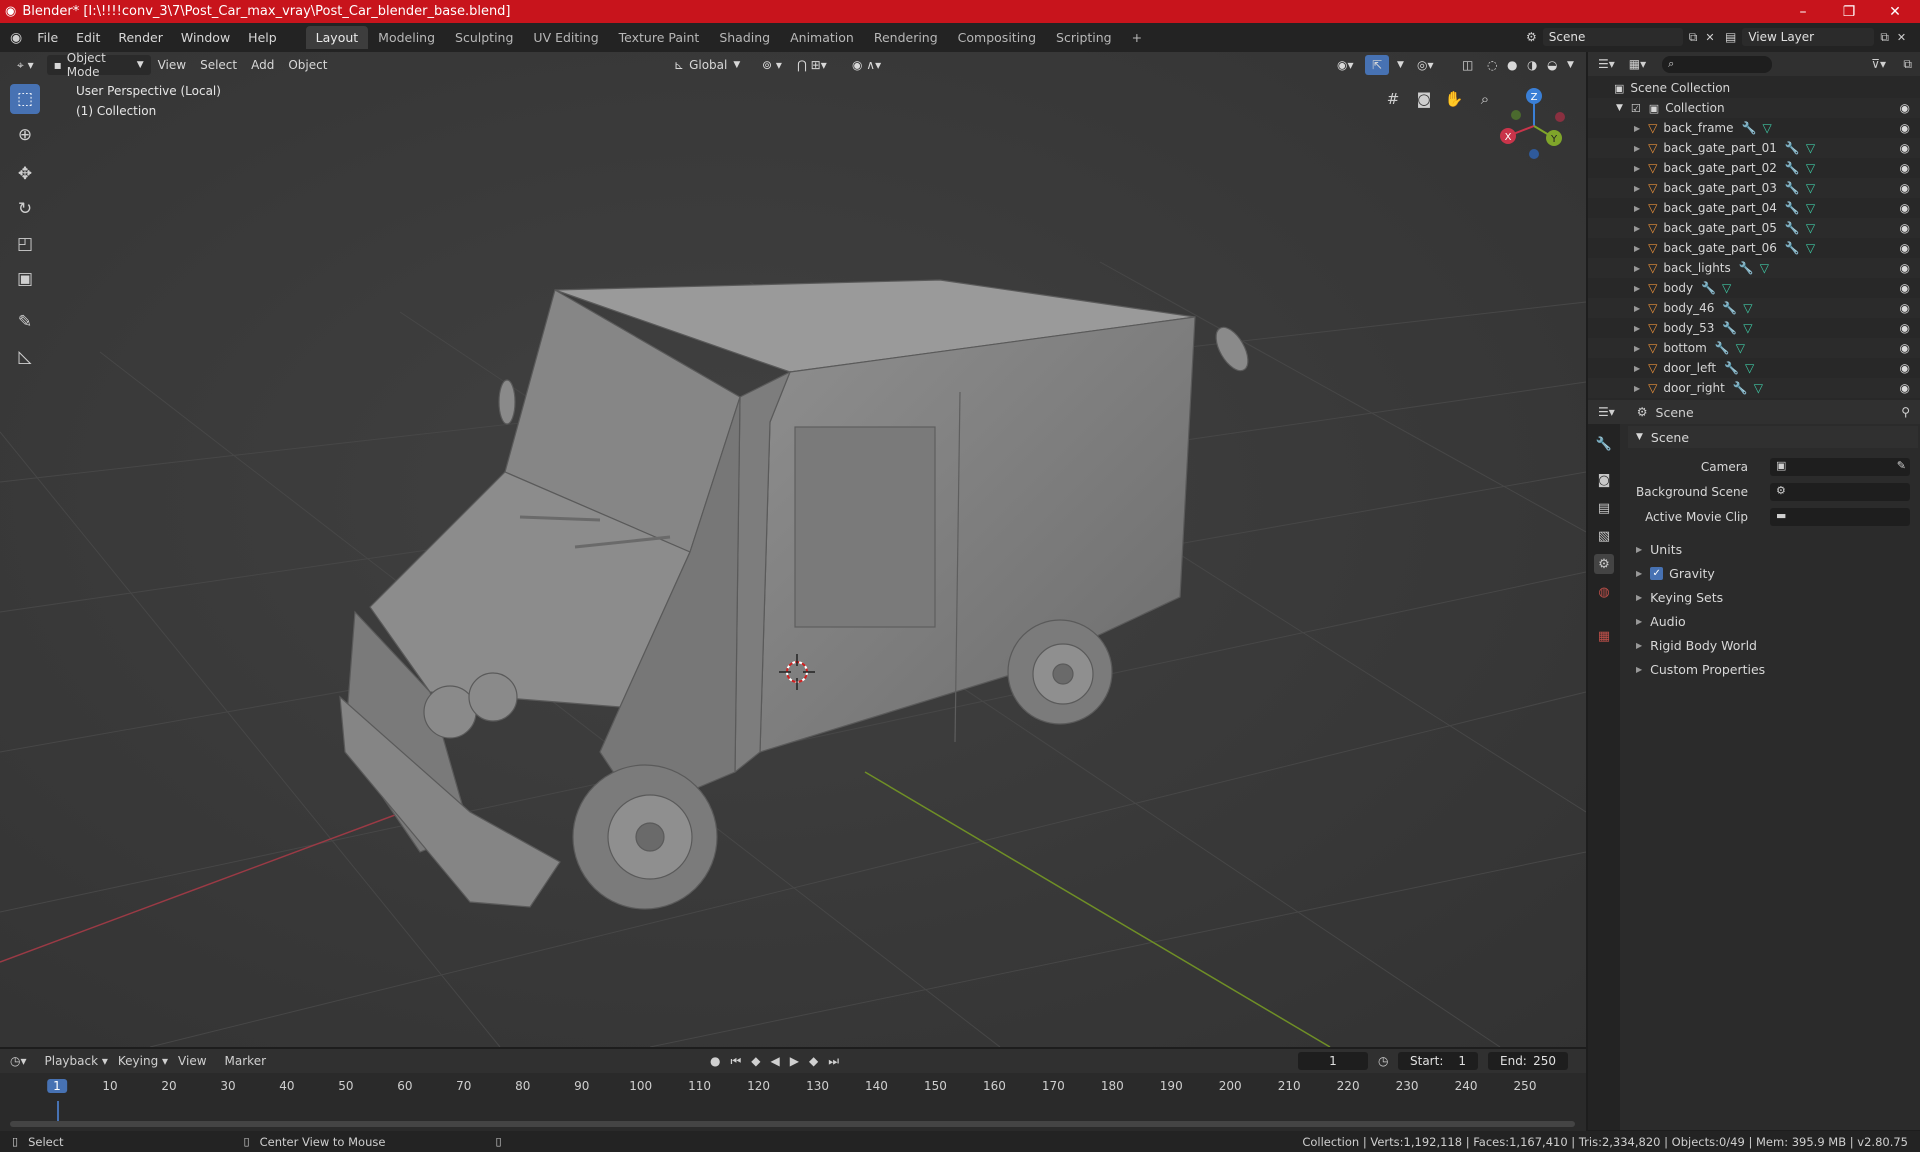 This screenshot has width=1920, height=1152. I want to click on pin-icon: ⚲, so click(1905, 412).